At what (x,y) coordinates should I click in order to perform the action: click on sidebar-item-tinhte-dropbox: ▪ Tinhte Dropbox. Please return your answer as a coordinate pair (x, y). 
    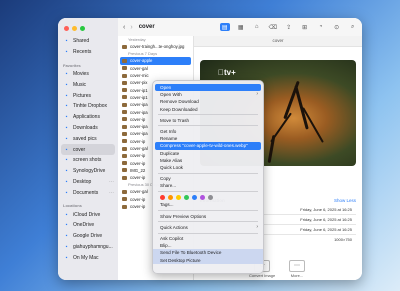
    Looking at the image, I should click on (88, 106).